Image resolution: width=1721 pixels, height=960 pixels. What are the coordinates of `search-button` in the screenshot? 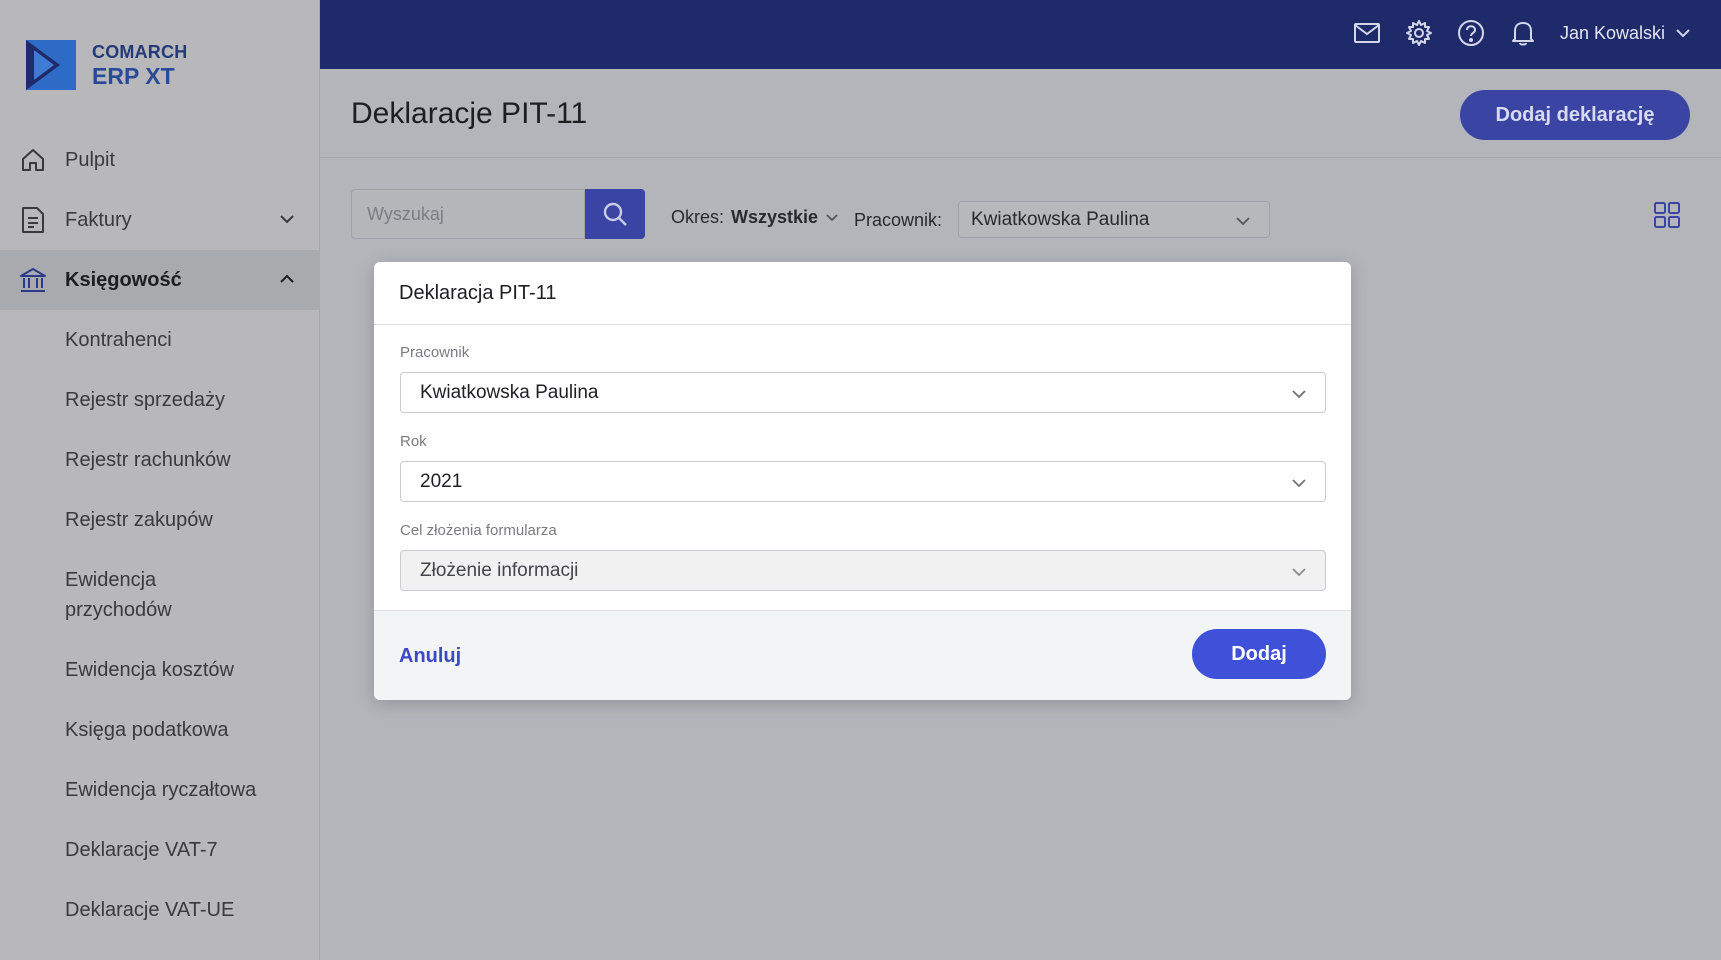 It's located at (615, 214).